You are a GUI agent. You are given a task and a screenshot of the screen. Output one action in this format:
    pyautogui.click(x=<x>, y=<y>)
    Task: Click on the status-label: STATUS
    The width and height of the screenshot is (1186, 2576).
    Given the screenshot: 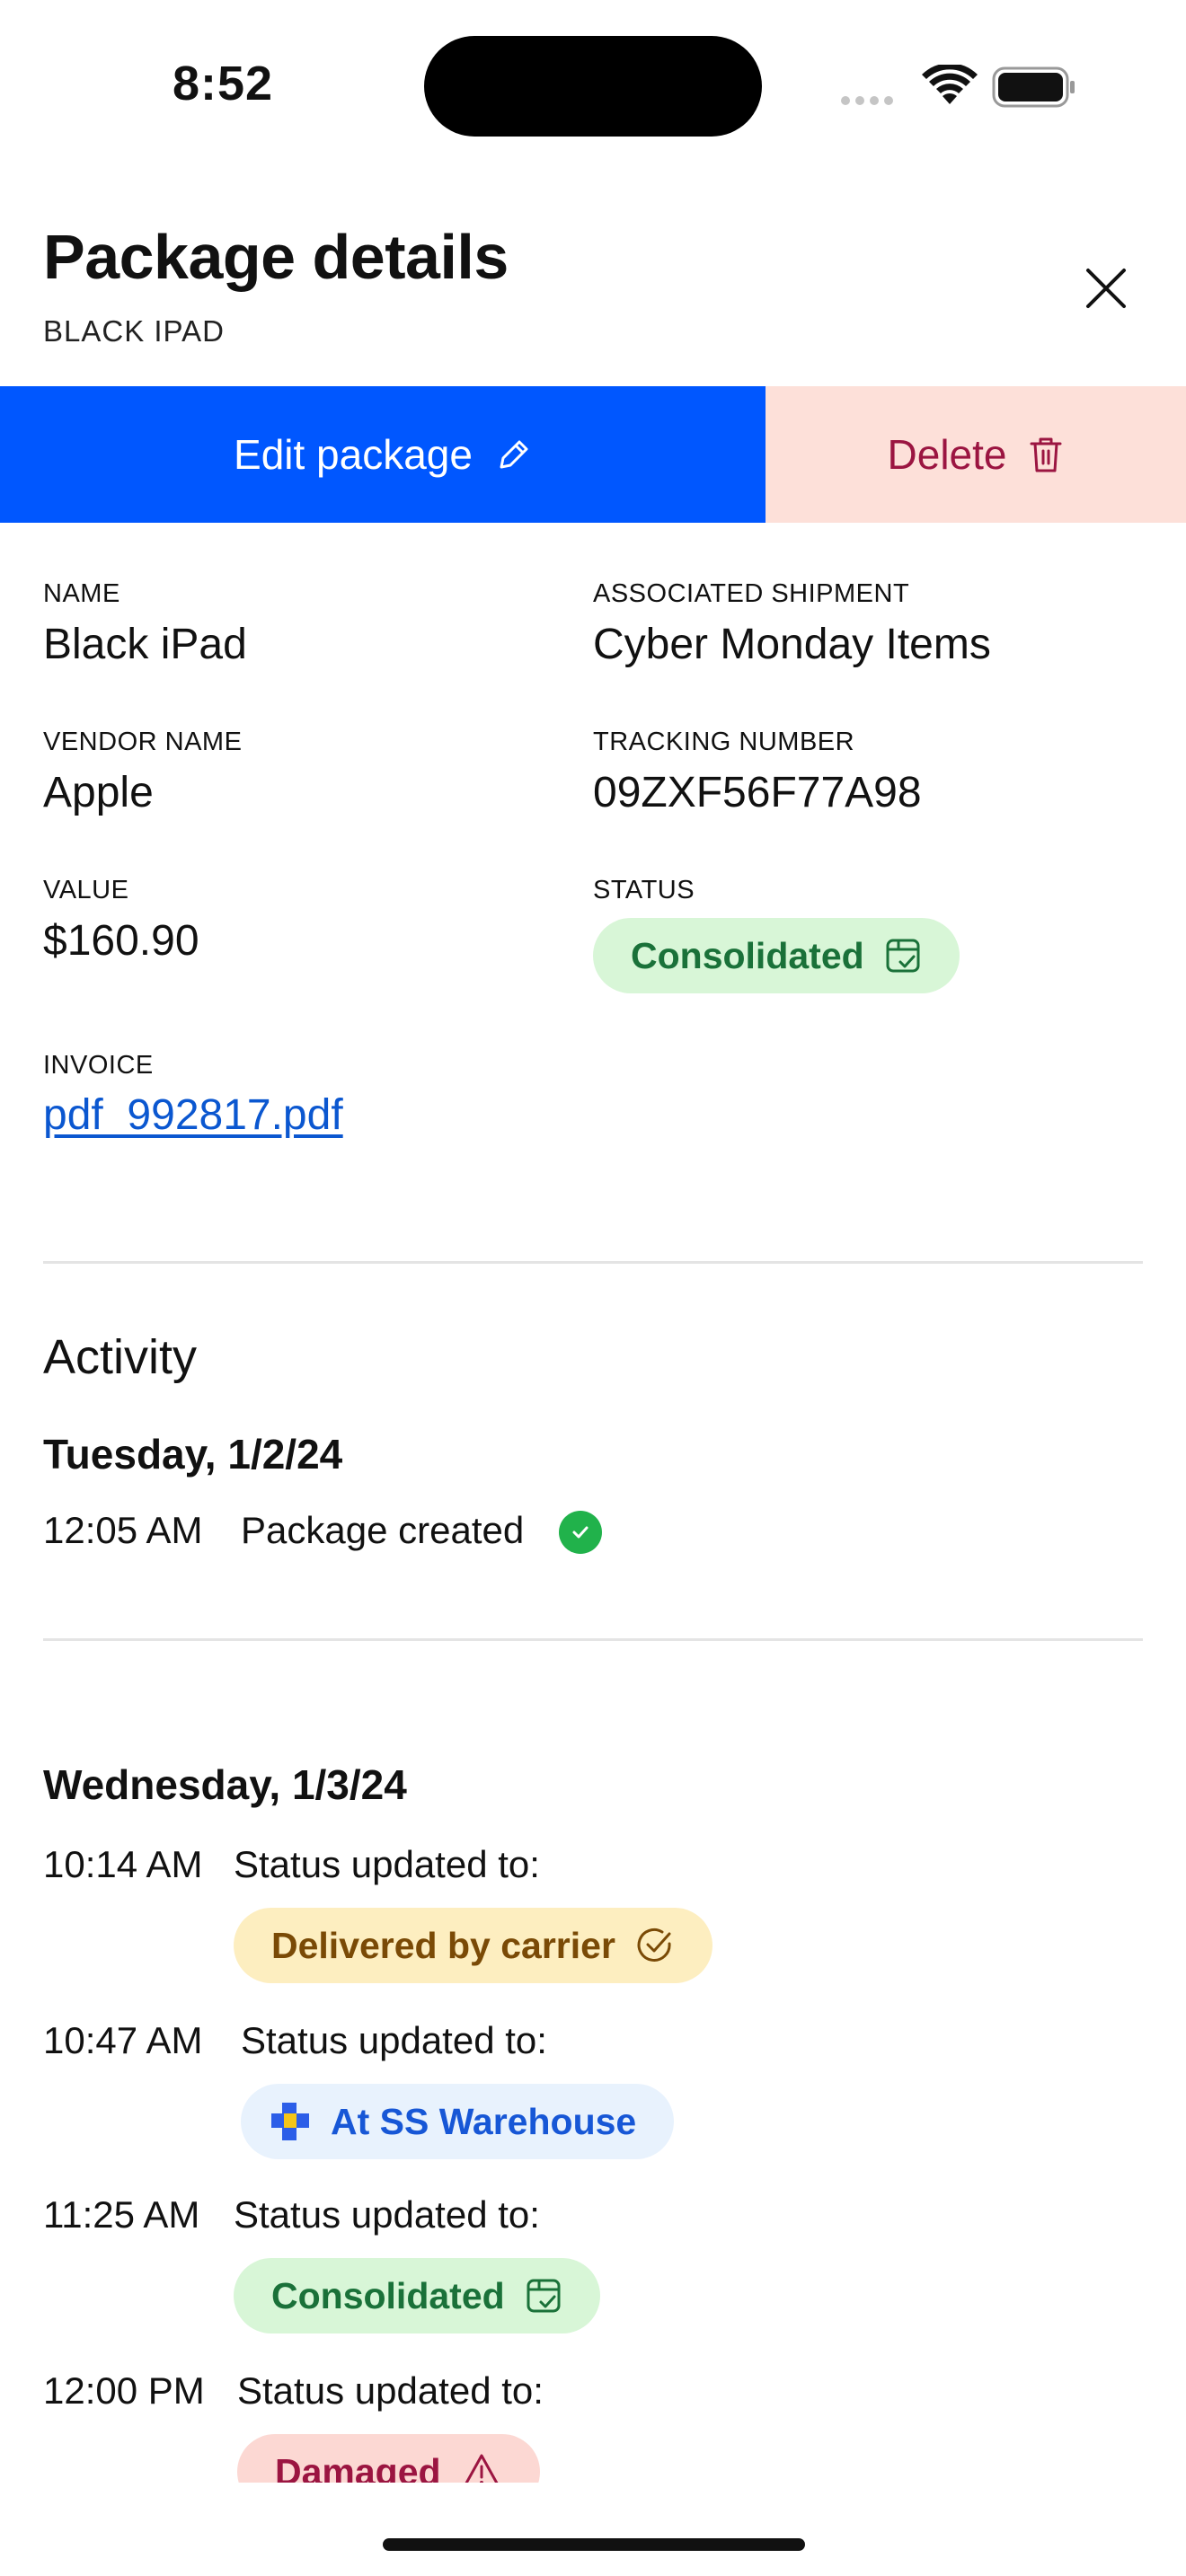 What is the action you would take?
    pyautogui.click(x=644, y=890)
    